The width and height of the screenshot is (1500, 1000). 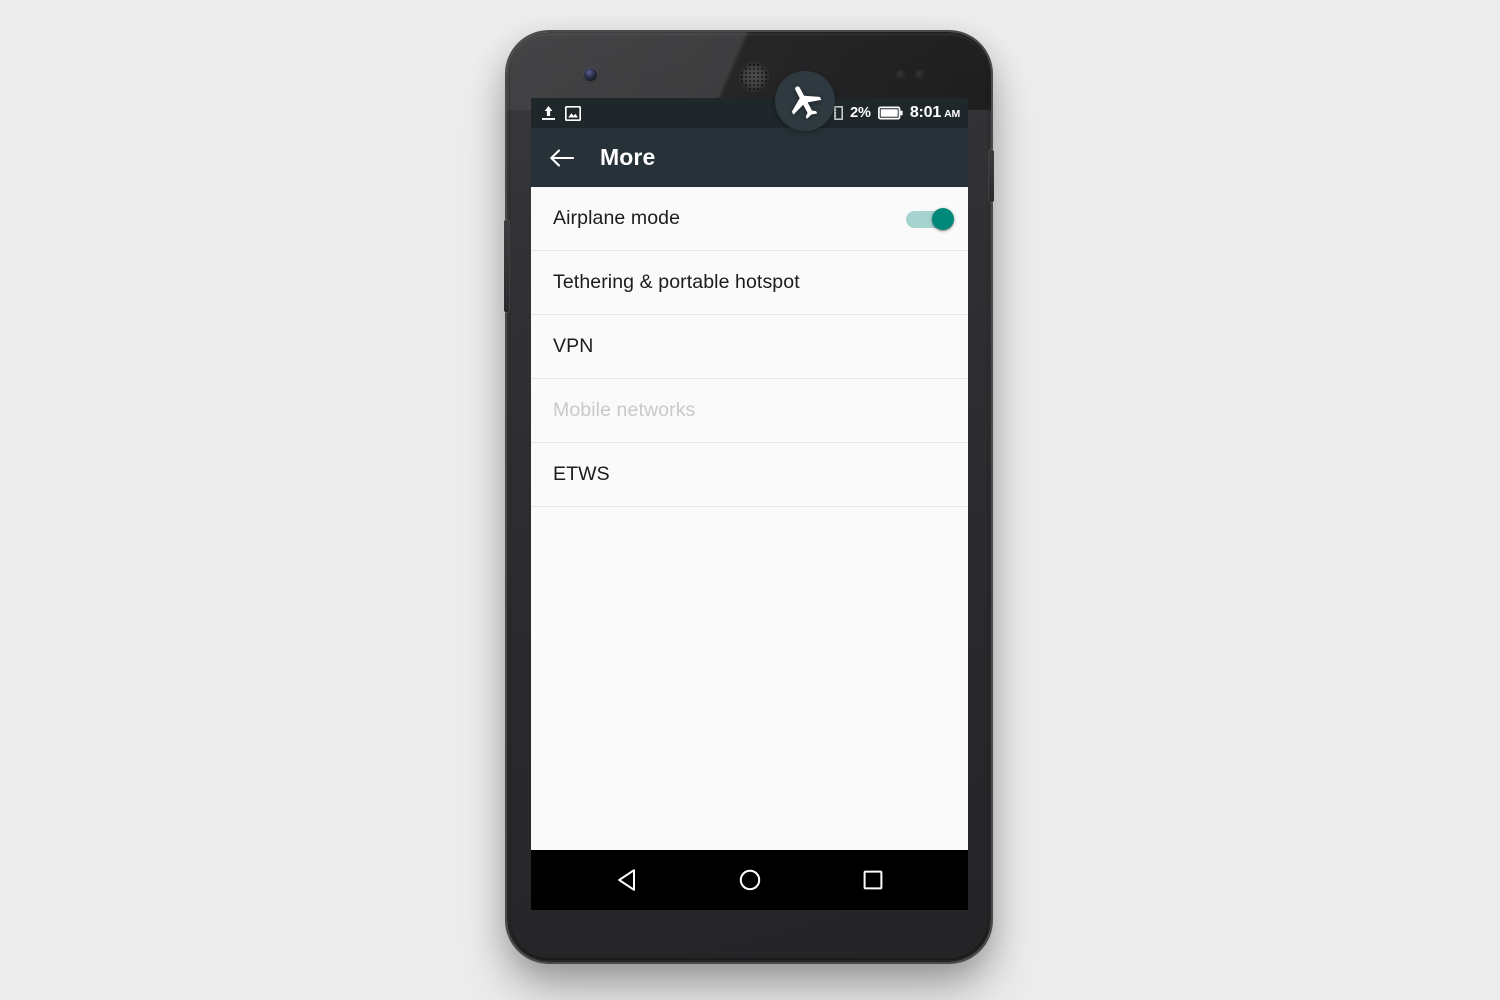 What do you see at coordinates (627, 880) in the screenshot?
I see `nav-back-button` at bounding box center [627, 880].